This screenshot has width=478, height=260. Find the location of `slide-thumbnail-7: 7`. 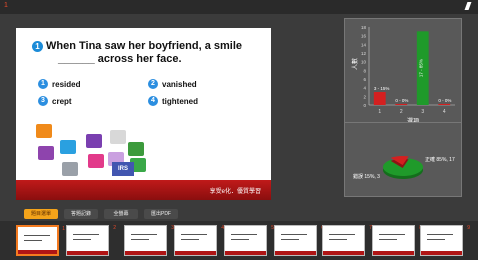

slide-thumbnail-7: 7 is located at coordinates (347, 240).